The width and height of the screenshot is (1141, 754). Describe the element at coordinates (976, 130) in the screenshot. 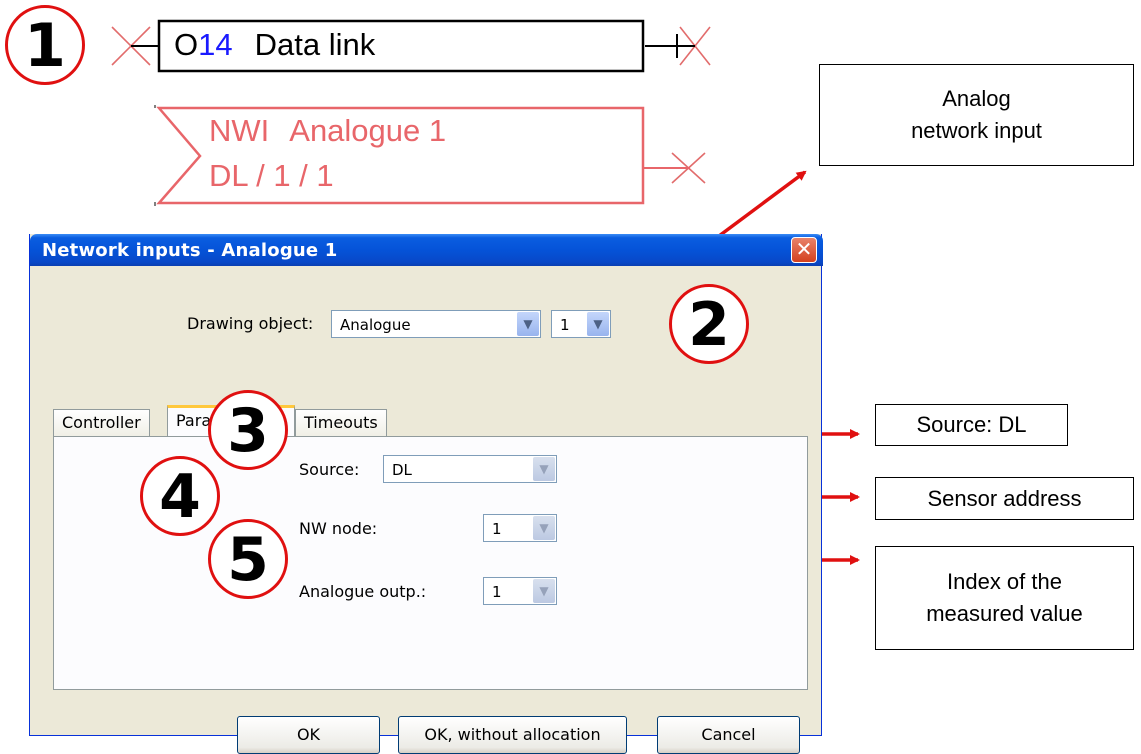

I see `callout-analog-line2: network input` at that location.